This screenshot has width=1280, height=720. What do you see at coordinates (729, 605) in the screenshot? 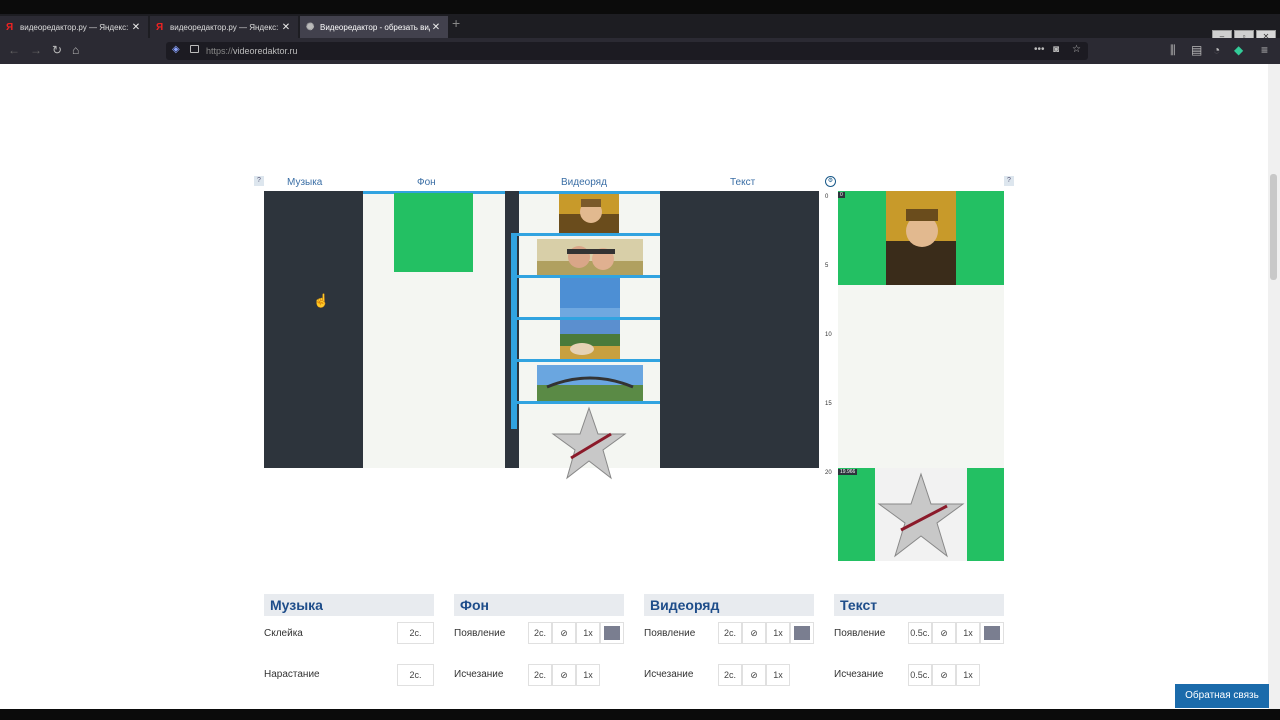
I see `videotrack-panel-title: Видеоряд` at bounding box center [729, 605].